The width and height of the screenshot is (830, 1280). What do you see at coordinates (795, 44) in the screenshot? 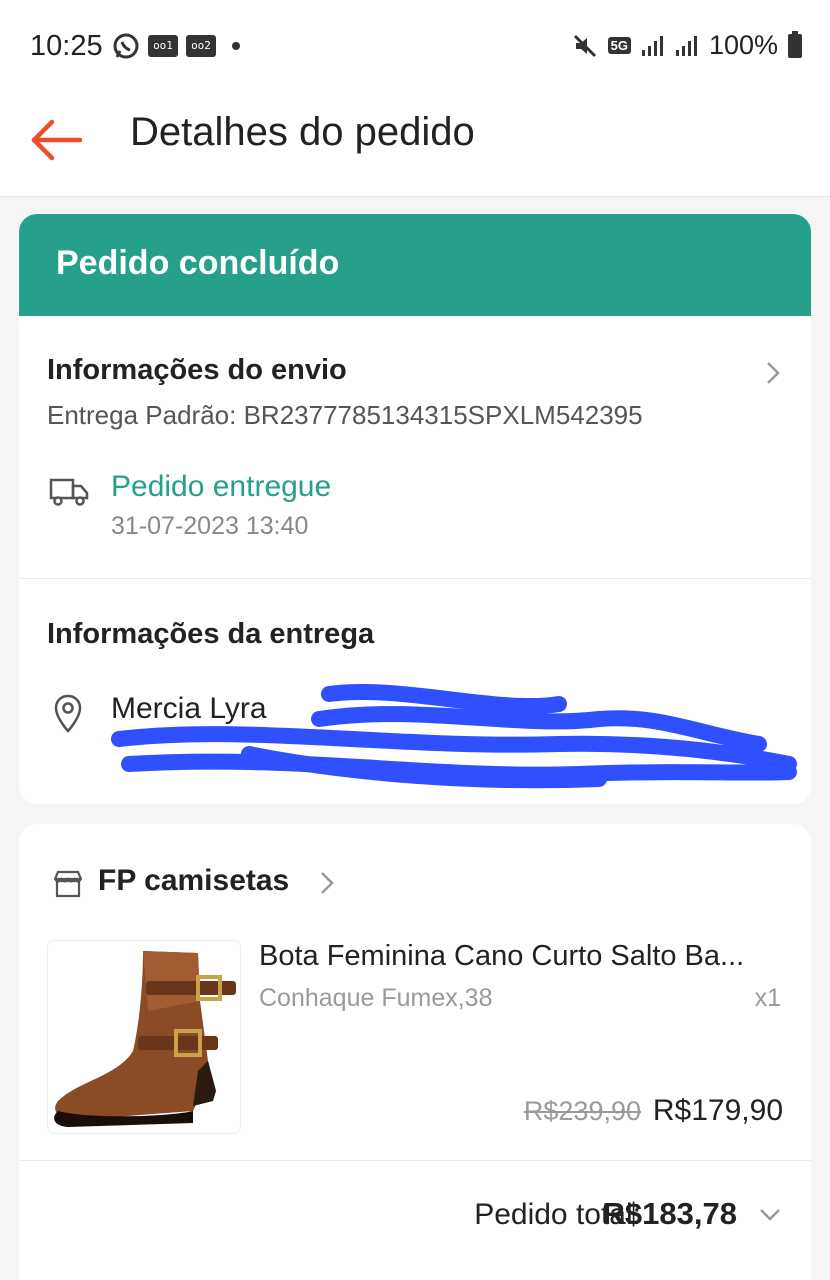
I see `battery-icon` at bounding box center [795, 44].